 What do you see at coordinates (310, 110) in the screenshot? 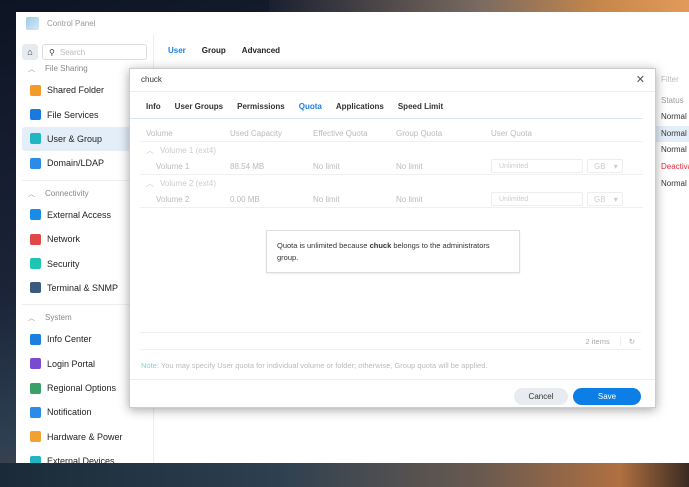
I see `tab-quota: Quota` at bounding box center [310, 110].